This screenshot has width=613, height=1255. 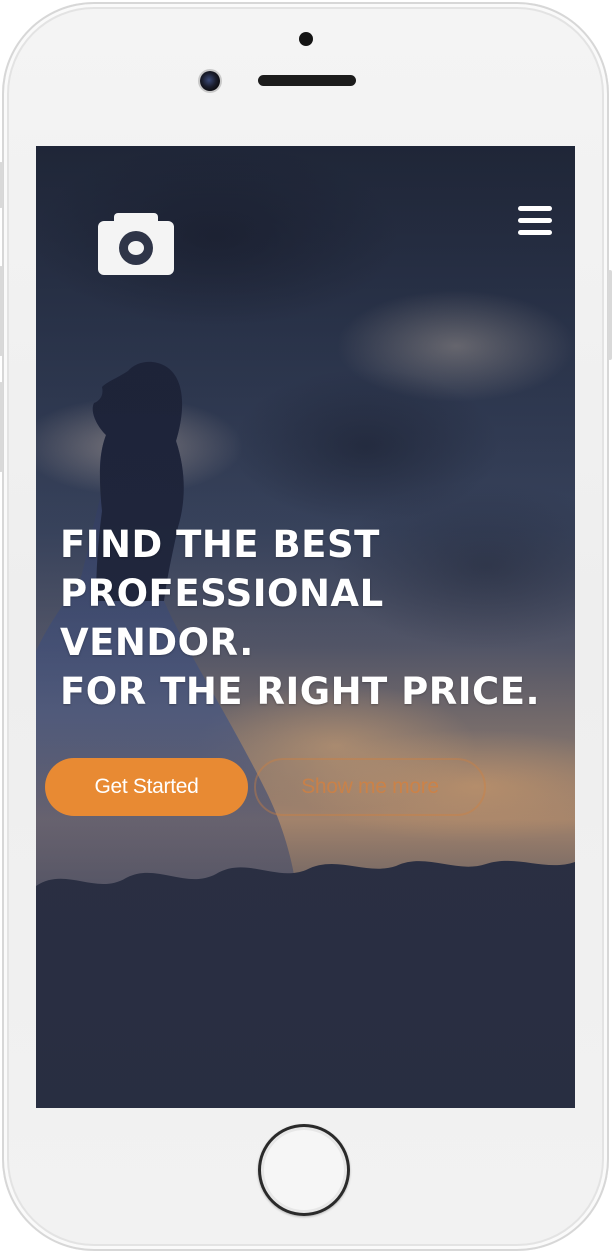 What do you see at coordinates (210, 81) in the screenshot?
I see `proximity-sensor` at bounding box center [210, 81].